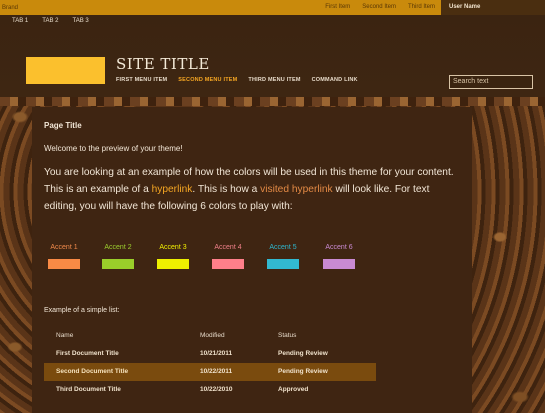 Image resolution: width=545 pixels, height=413 pixels. I want to click on document-name: Second Document Title, so click(92, 372).